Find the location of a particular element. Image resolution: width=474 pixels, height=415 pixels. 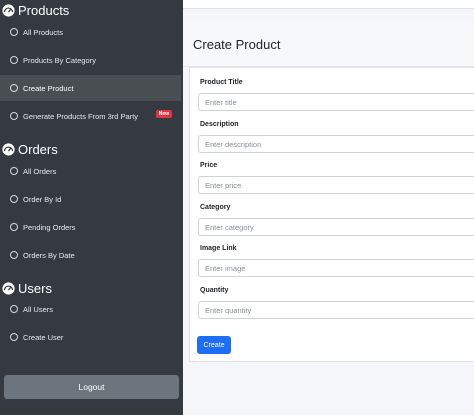

product-title-label: Product Title is located at coordinates (221, 82).